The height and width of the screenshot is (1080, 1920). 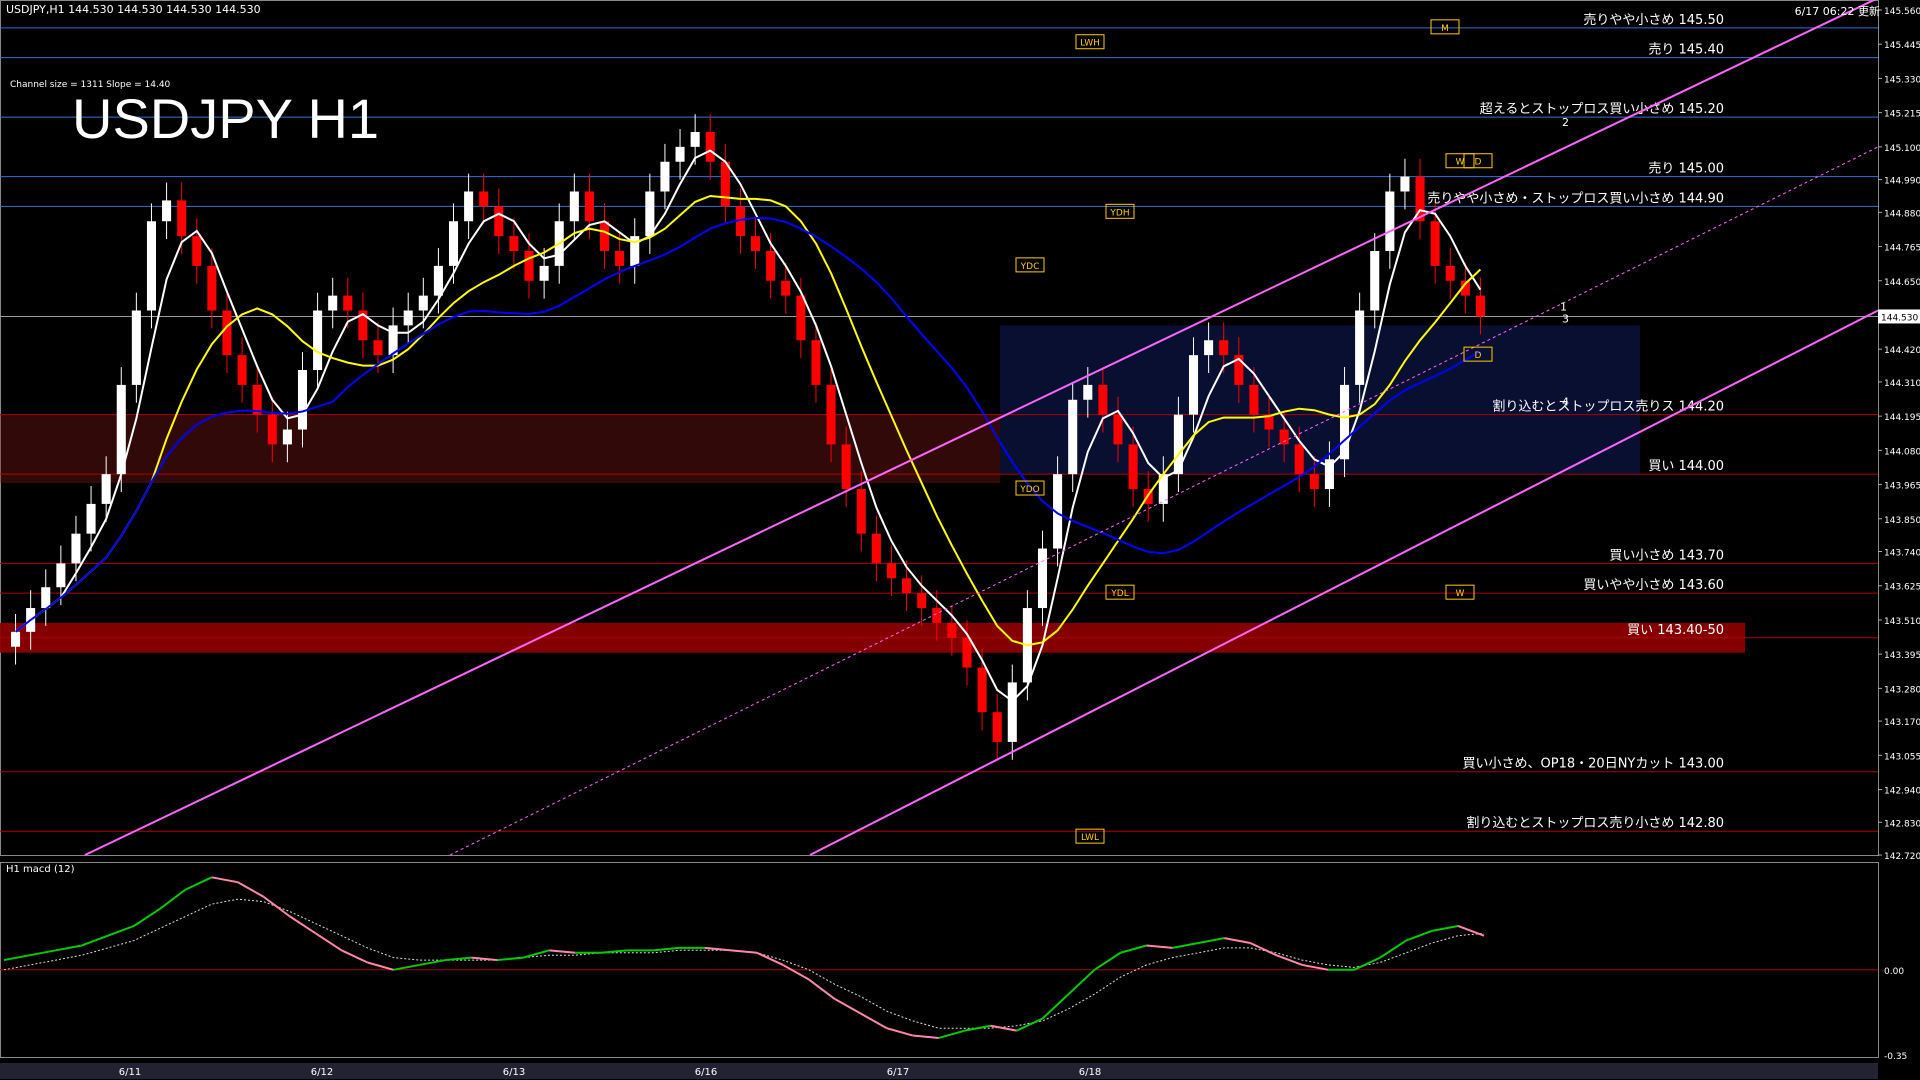 I want to click on y-tick-label: 144.420, so click(x=1902, y=351).